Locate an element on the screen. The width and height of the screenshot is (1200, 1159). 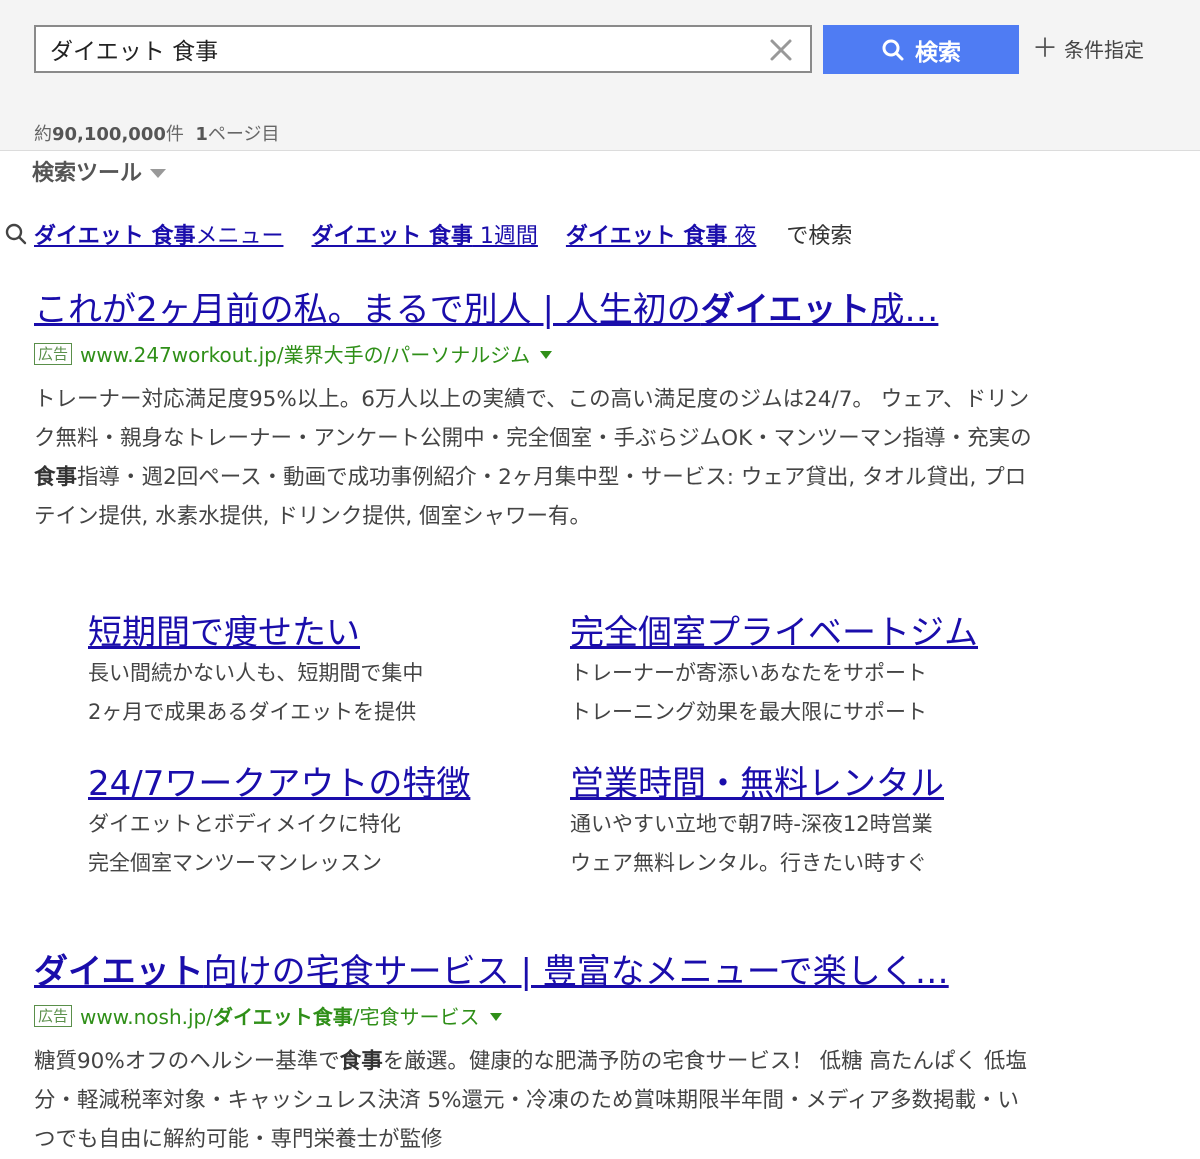
sitelink-desc-line: 完全個室マンツーマンレッスン is located at coordinates (235, 863).